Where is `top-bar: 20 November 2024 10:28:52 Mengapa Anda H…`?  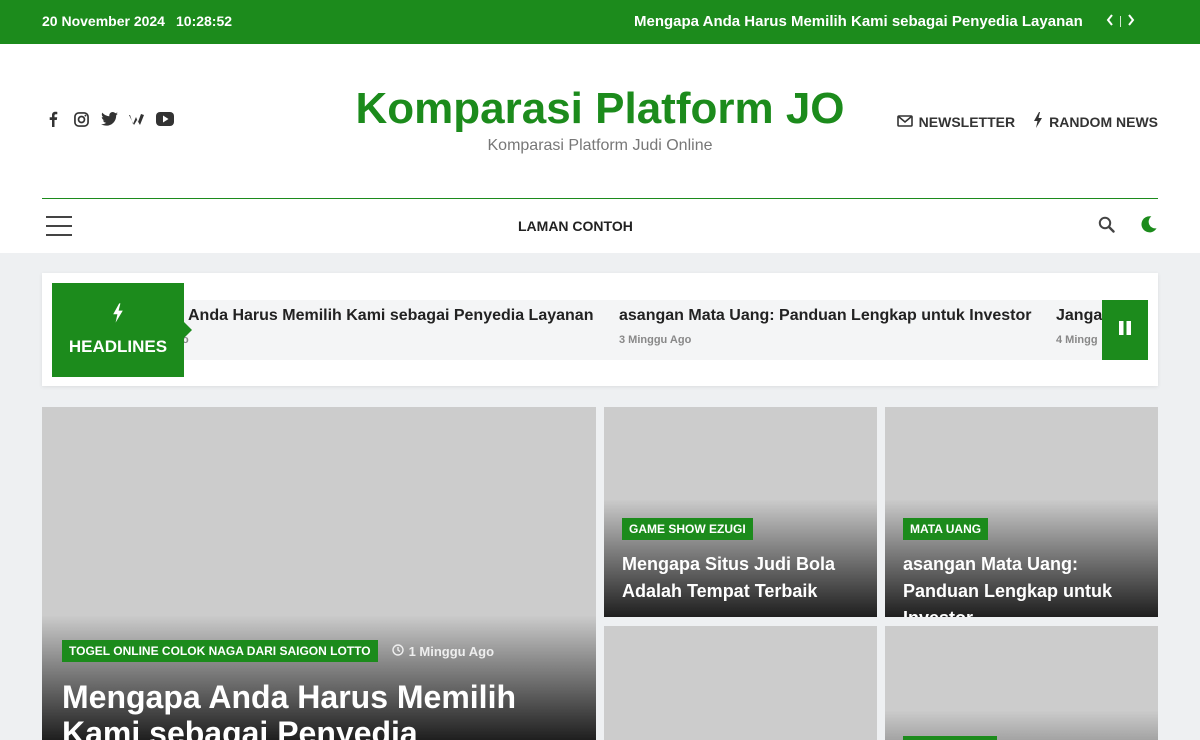
top-bar: 20 November 2024 10:28:52 Mengapa Anda H… is located at coordinates (600, 22).